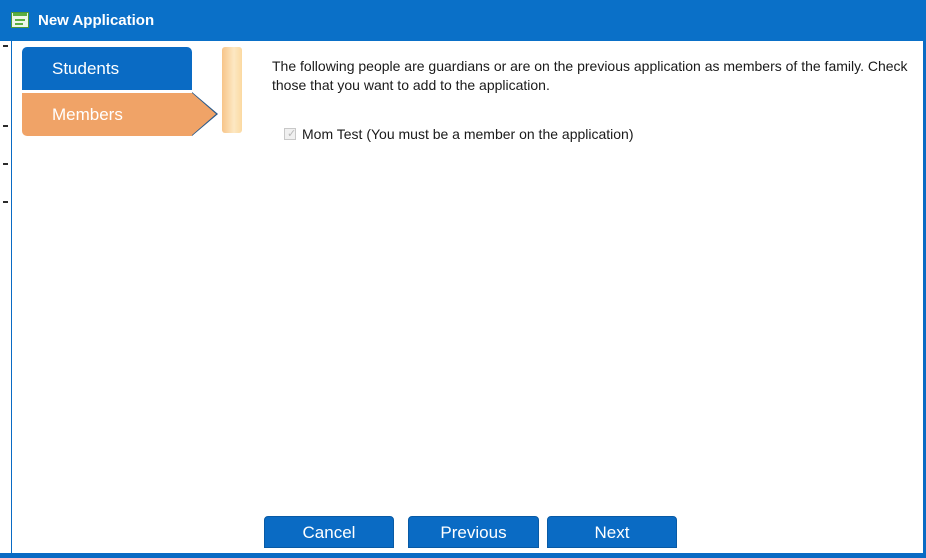  Describe the element at coordinates (107, 68) in the screenshot. I see `nav-item-students: Students` at that location.